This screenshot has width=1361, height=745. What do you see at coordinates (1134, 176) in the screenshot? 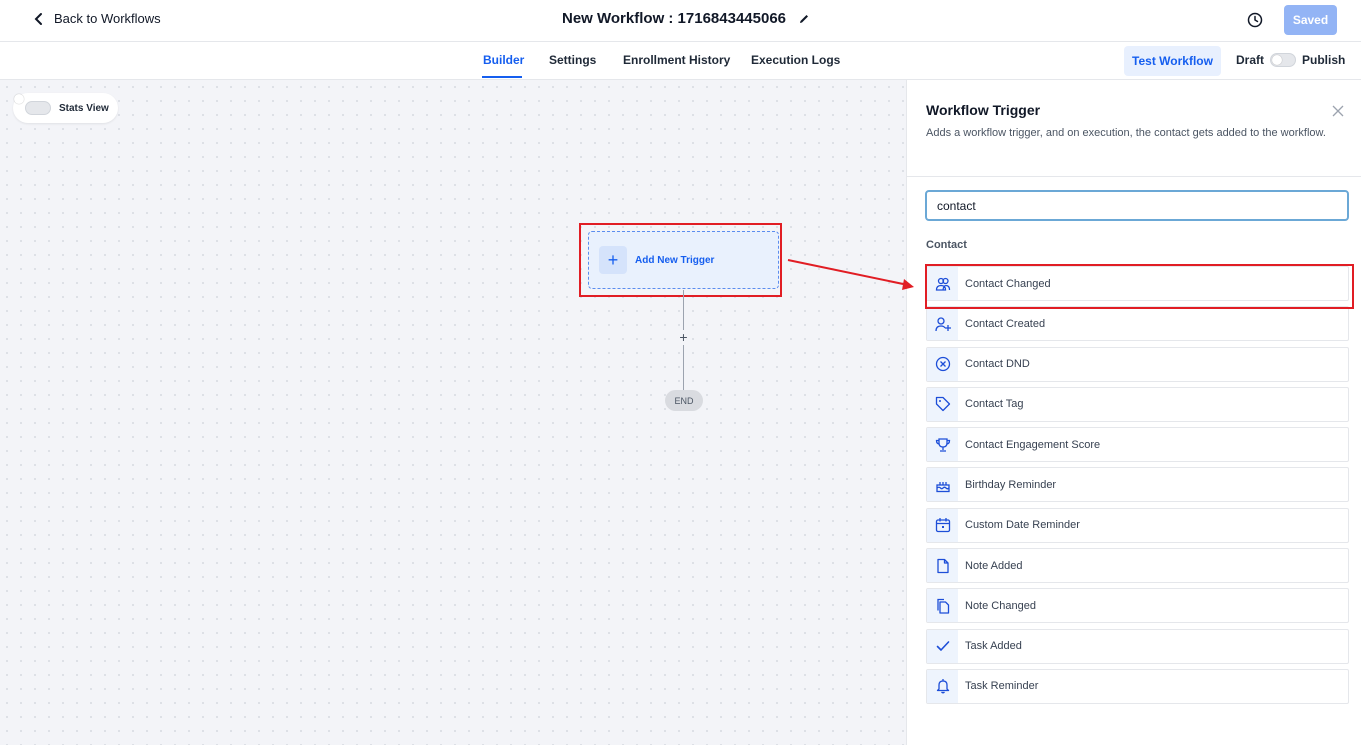
I see `panel-divider` at bounding box center [1134, 176].